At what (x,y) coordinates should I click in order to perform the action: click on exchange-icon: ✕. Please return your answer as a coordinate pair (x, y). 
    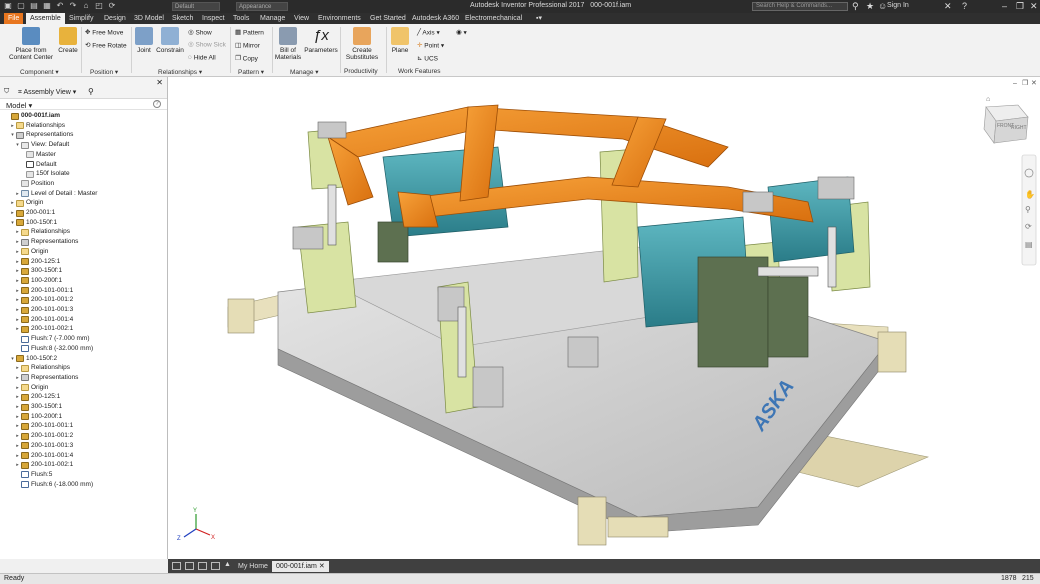
    Looking at the image, I should click on (948, 6).